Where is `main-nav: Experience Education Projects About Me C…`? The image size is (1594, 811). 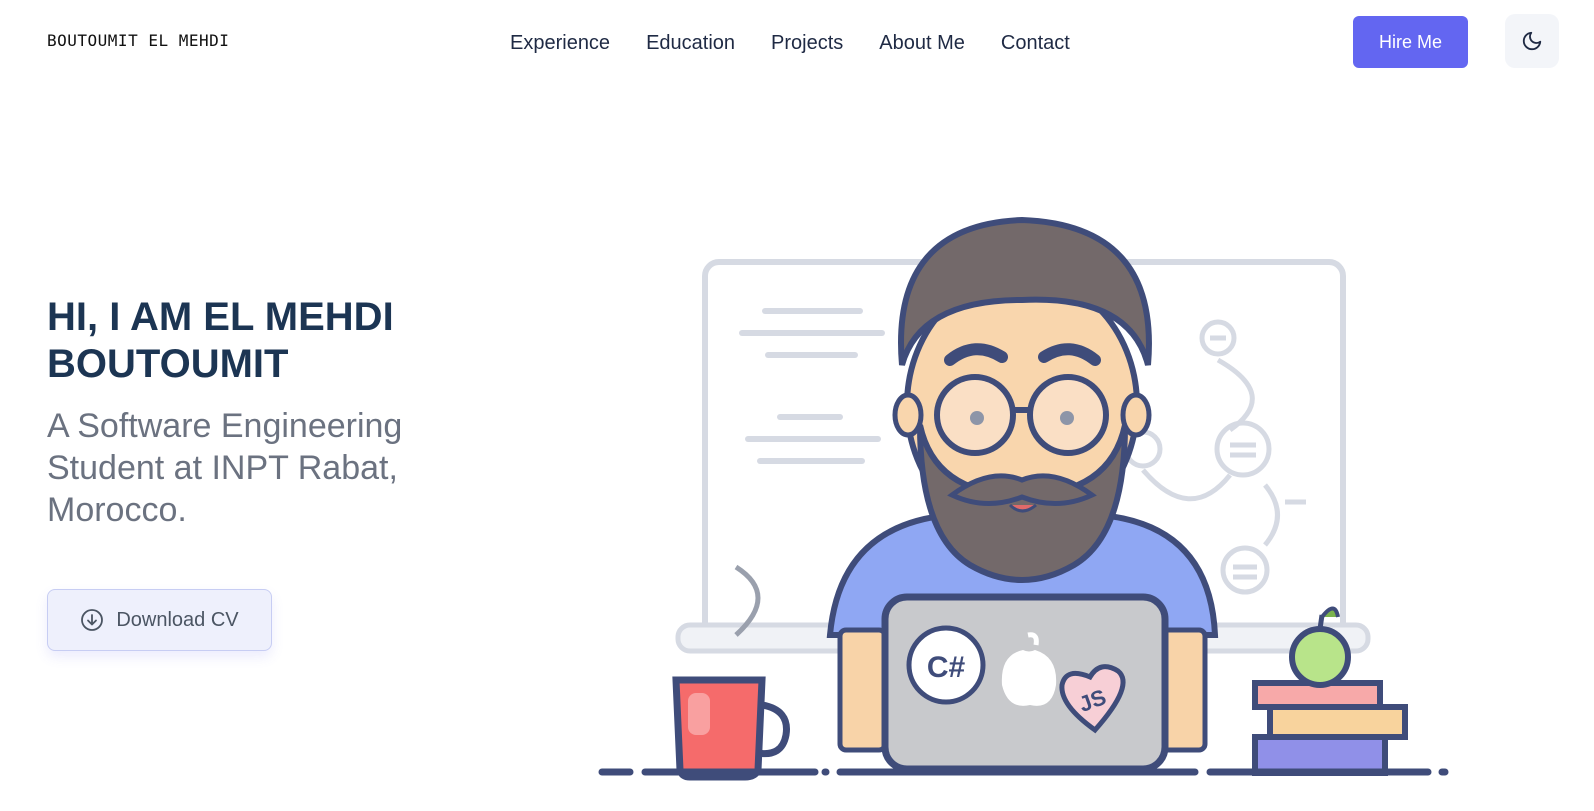
main-nav: Experience Education Projects About Me C… is located at coordinates (790, 43).